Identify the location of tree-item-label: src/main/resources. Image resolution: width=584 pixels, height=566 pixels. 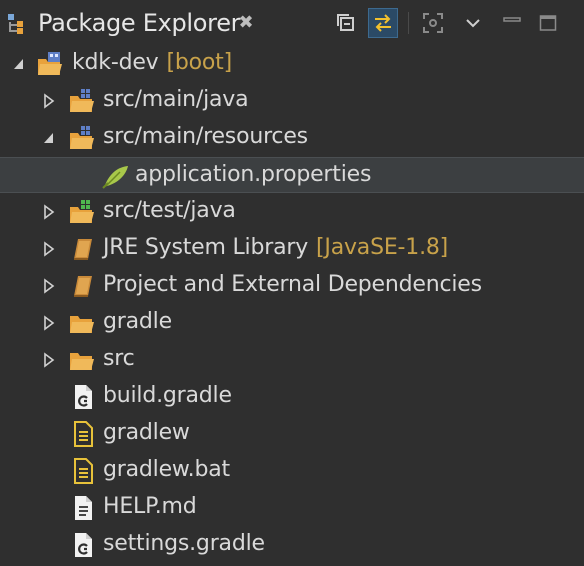
(205, 136).